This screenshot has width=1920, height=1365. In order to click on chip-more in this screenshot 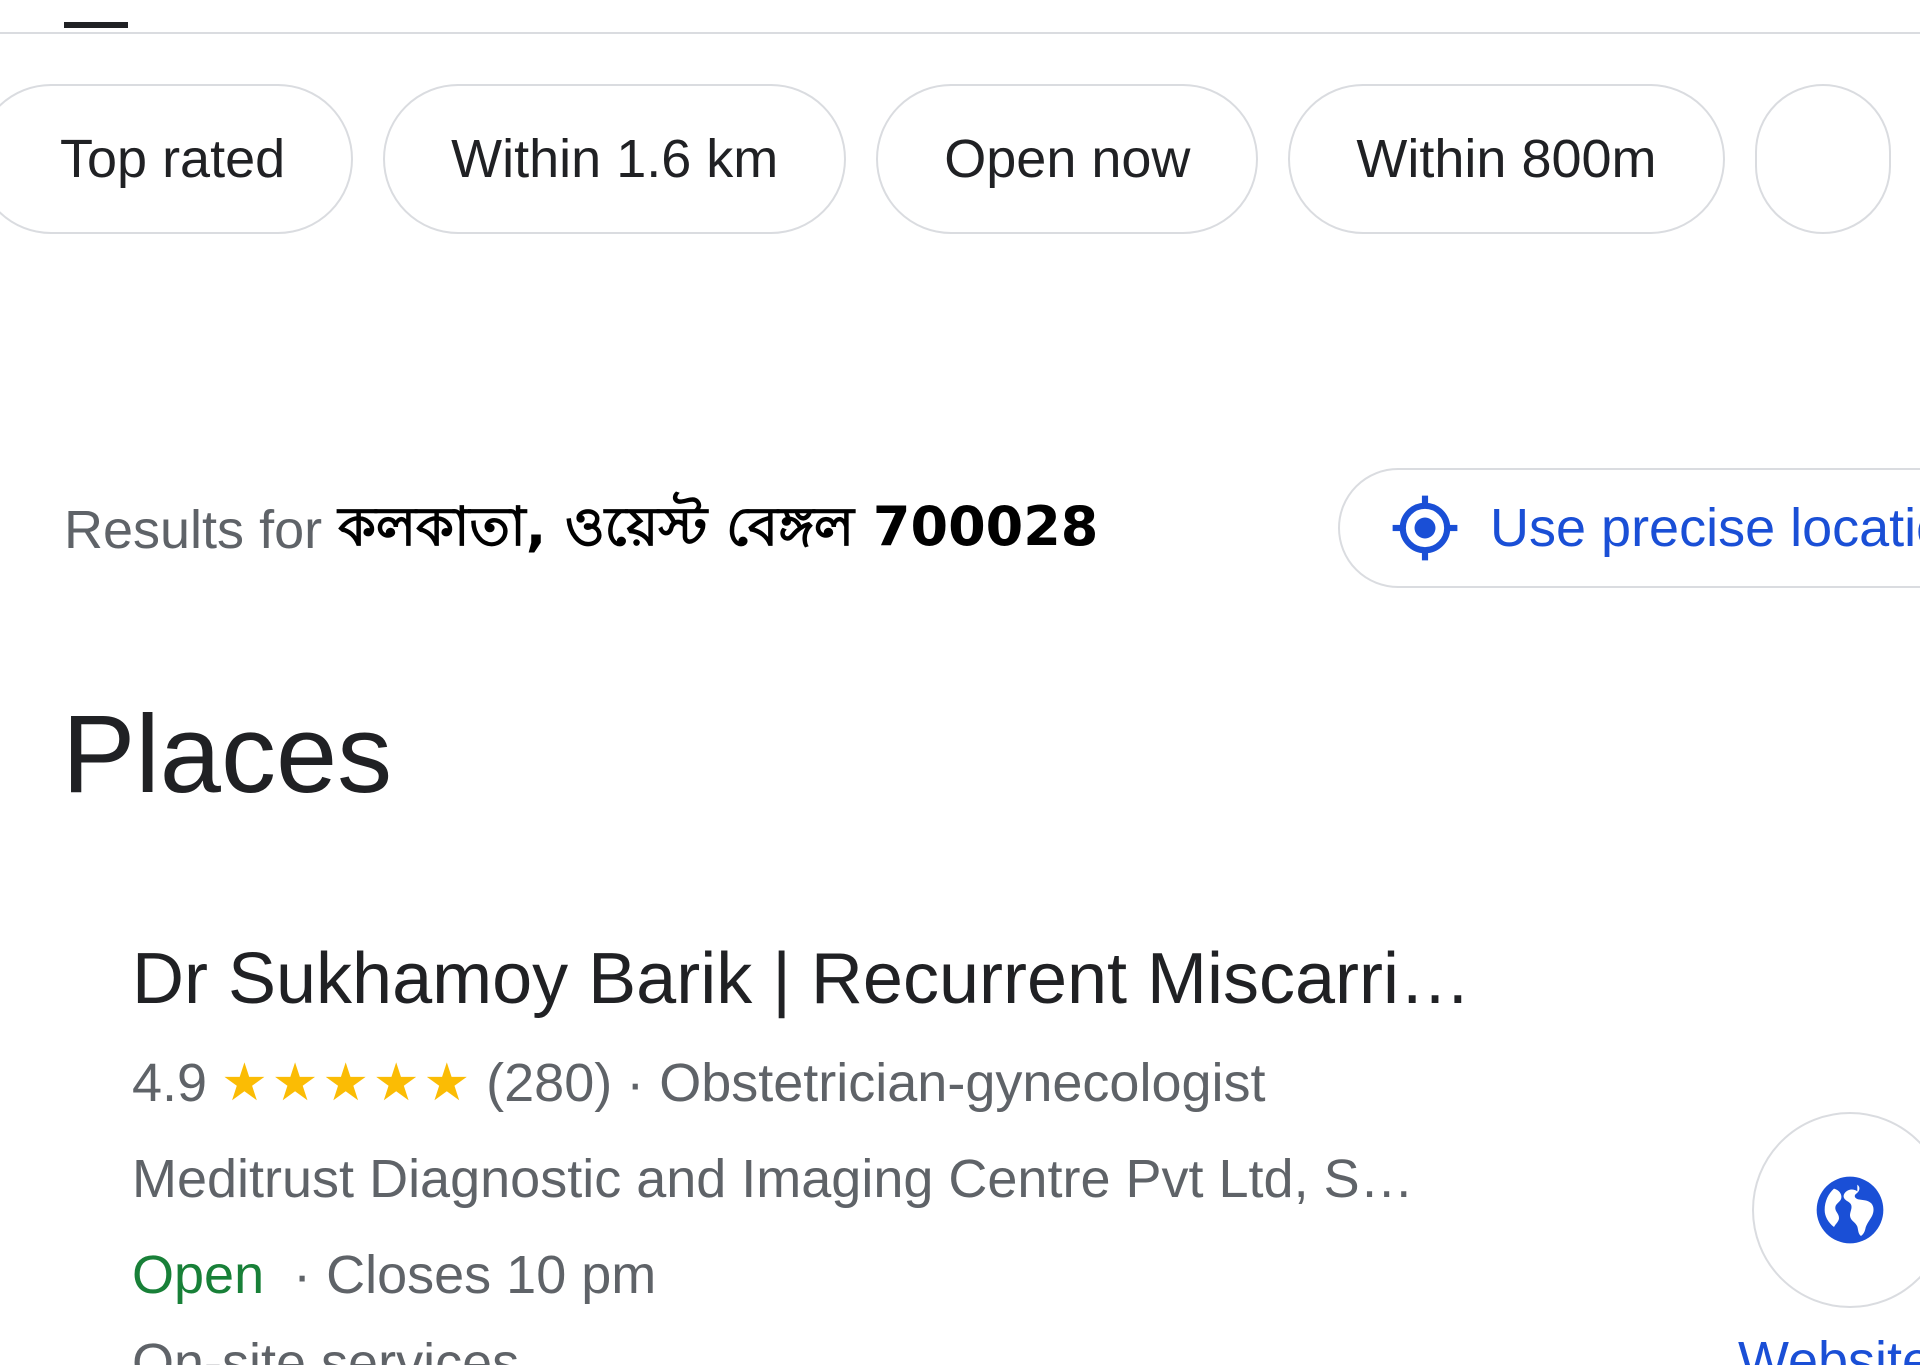, I will do `click(1822, 159)`.